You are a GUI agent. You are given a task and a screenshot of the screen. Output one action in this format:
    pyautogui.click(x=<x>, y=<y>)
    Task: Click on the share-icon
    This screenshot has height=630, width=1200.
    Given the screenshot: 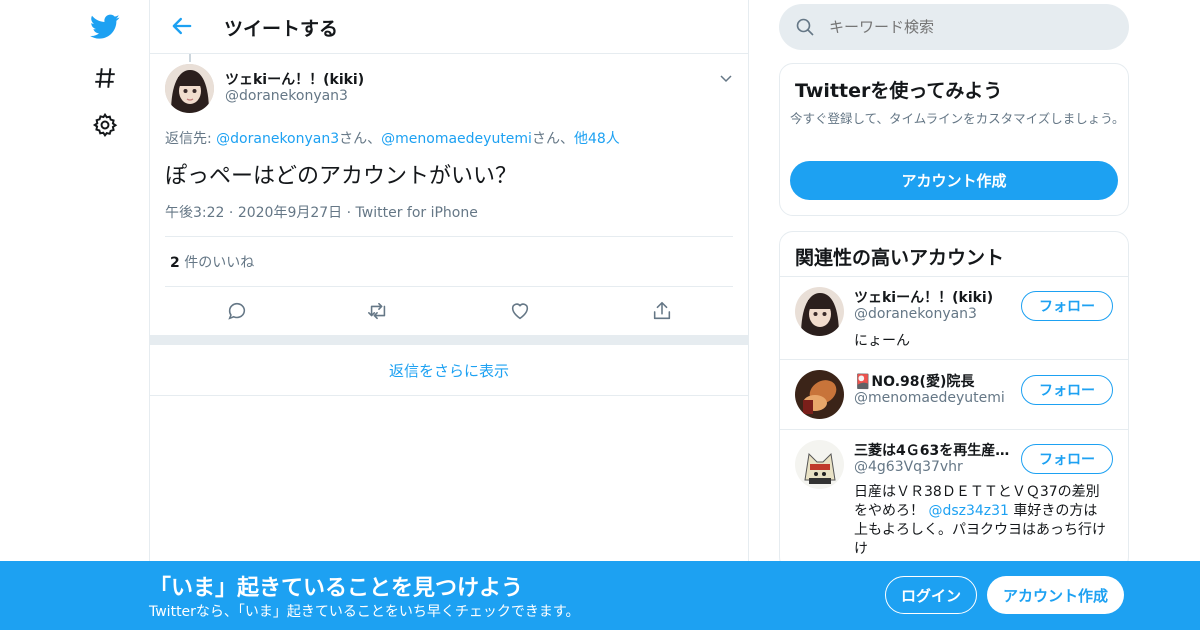 What is the action you would take?
    pyautogui.click(x=662, y=311)
    